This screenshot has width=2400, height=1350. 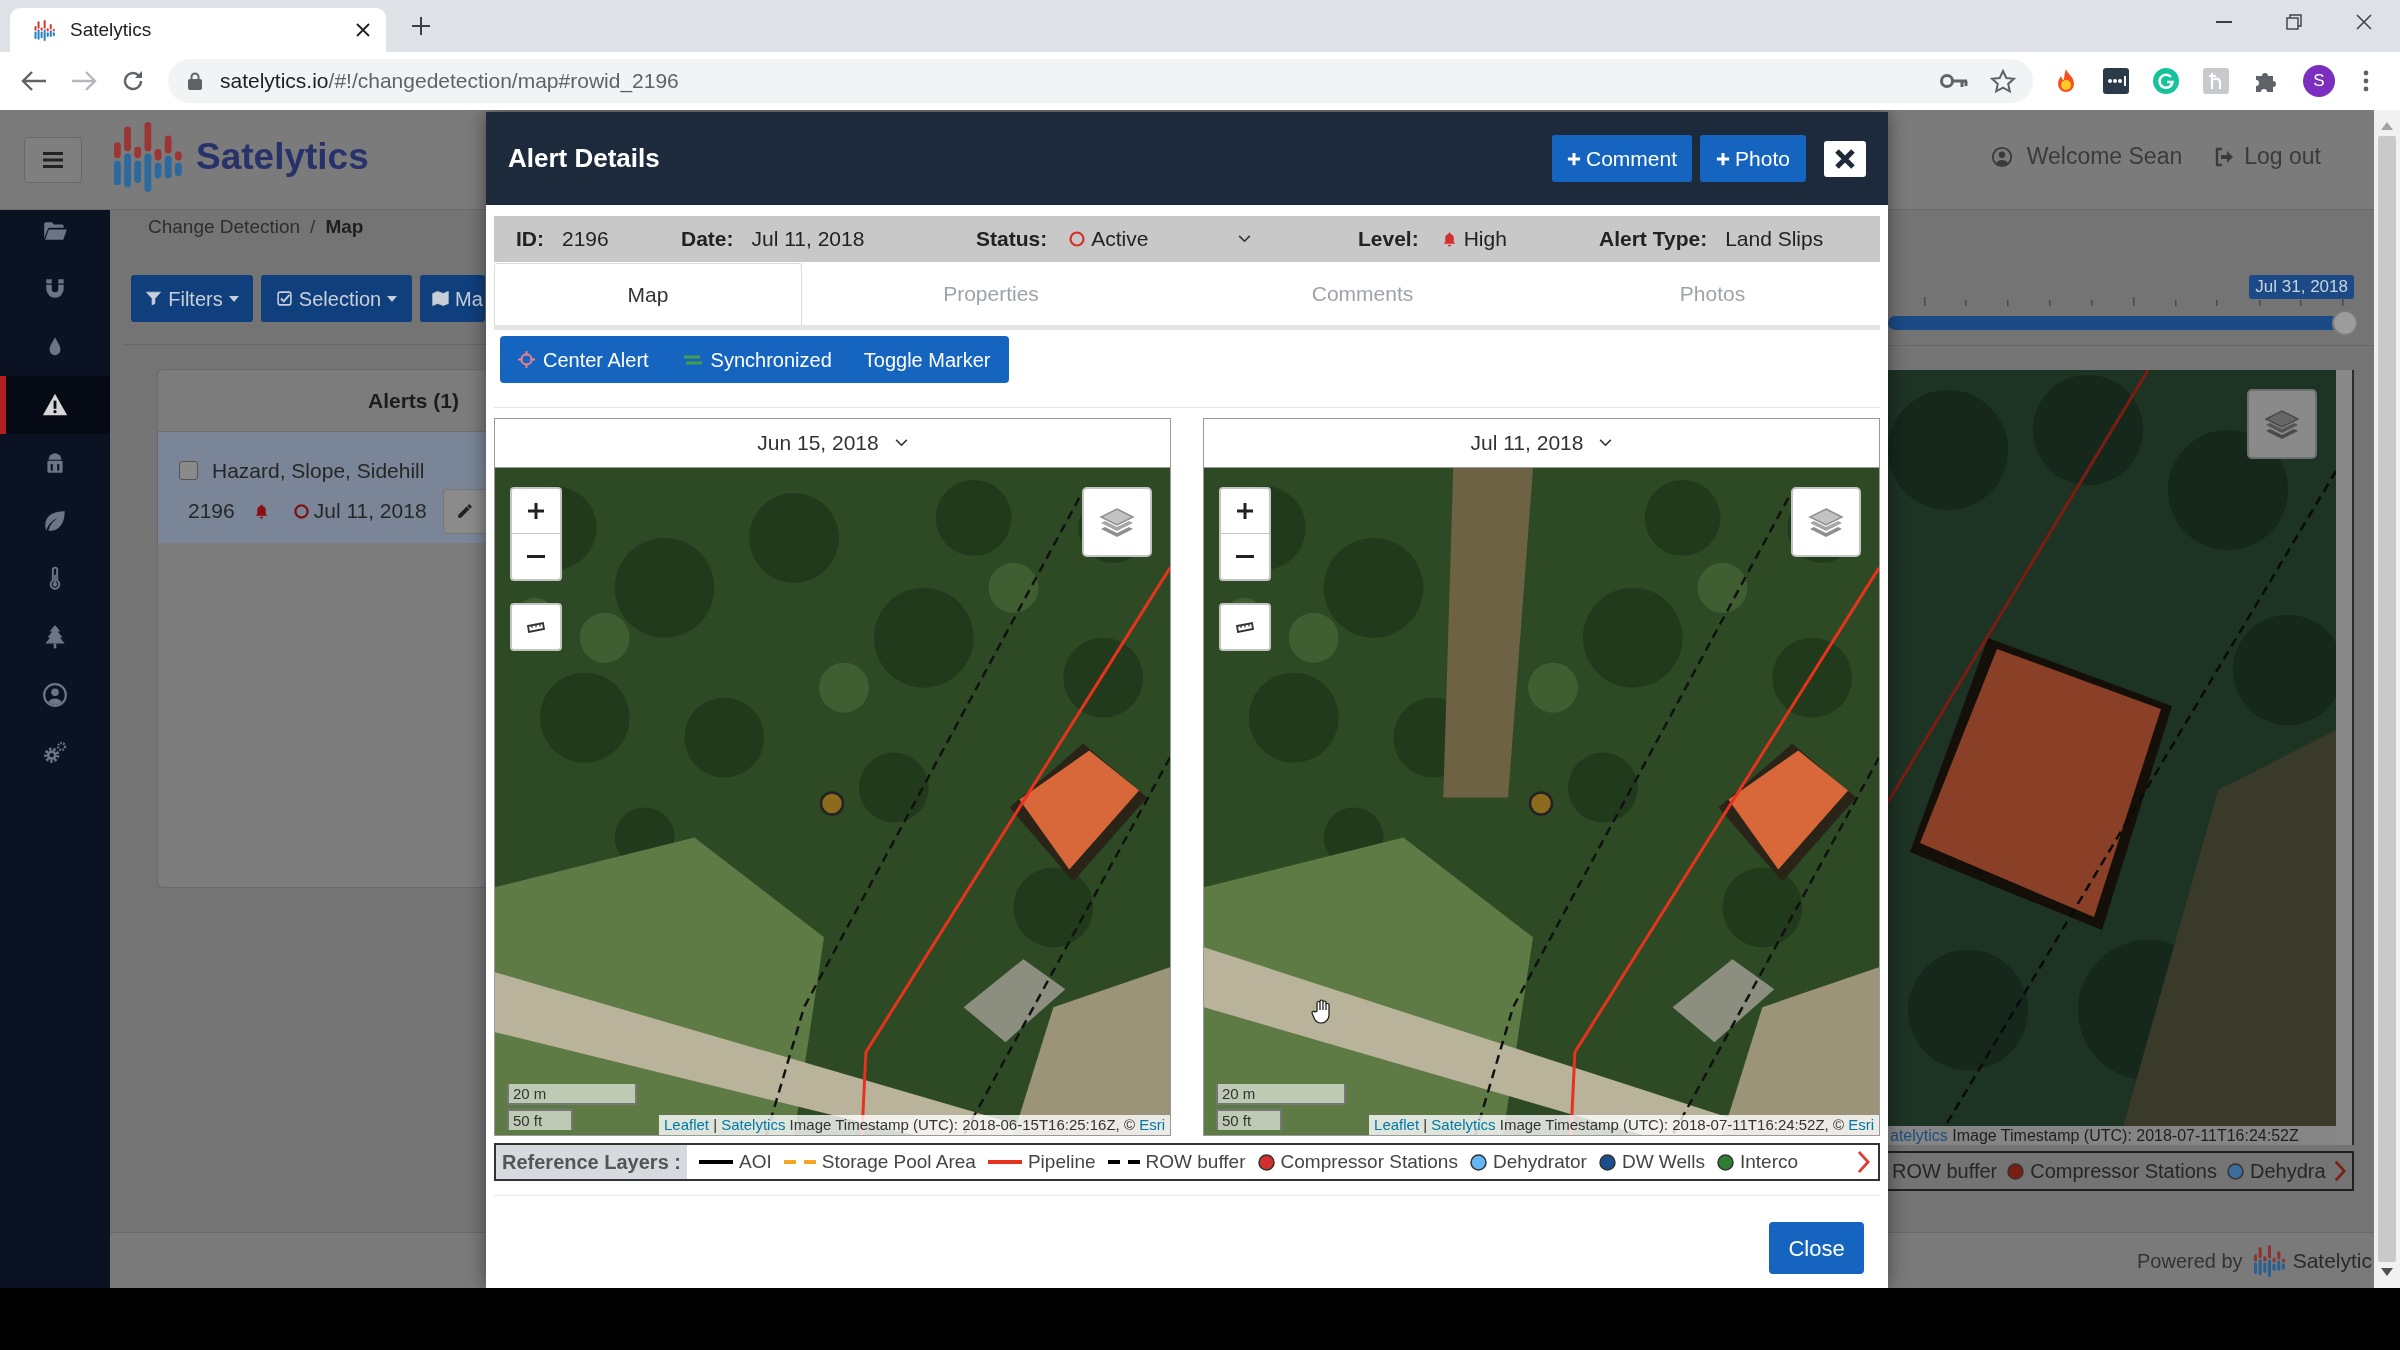 I want to click on sign-out-icon, so click(x=2224, y=156).